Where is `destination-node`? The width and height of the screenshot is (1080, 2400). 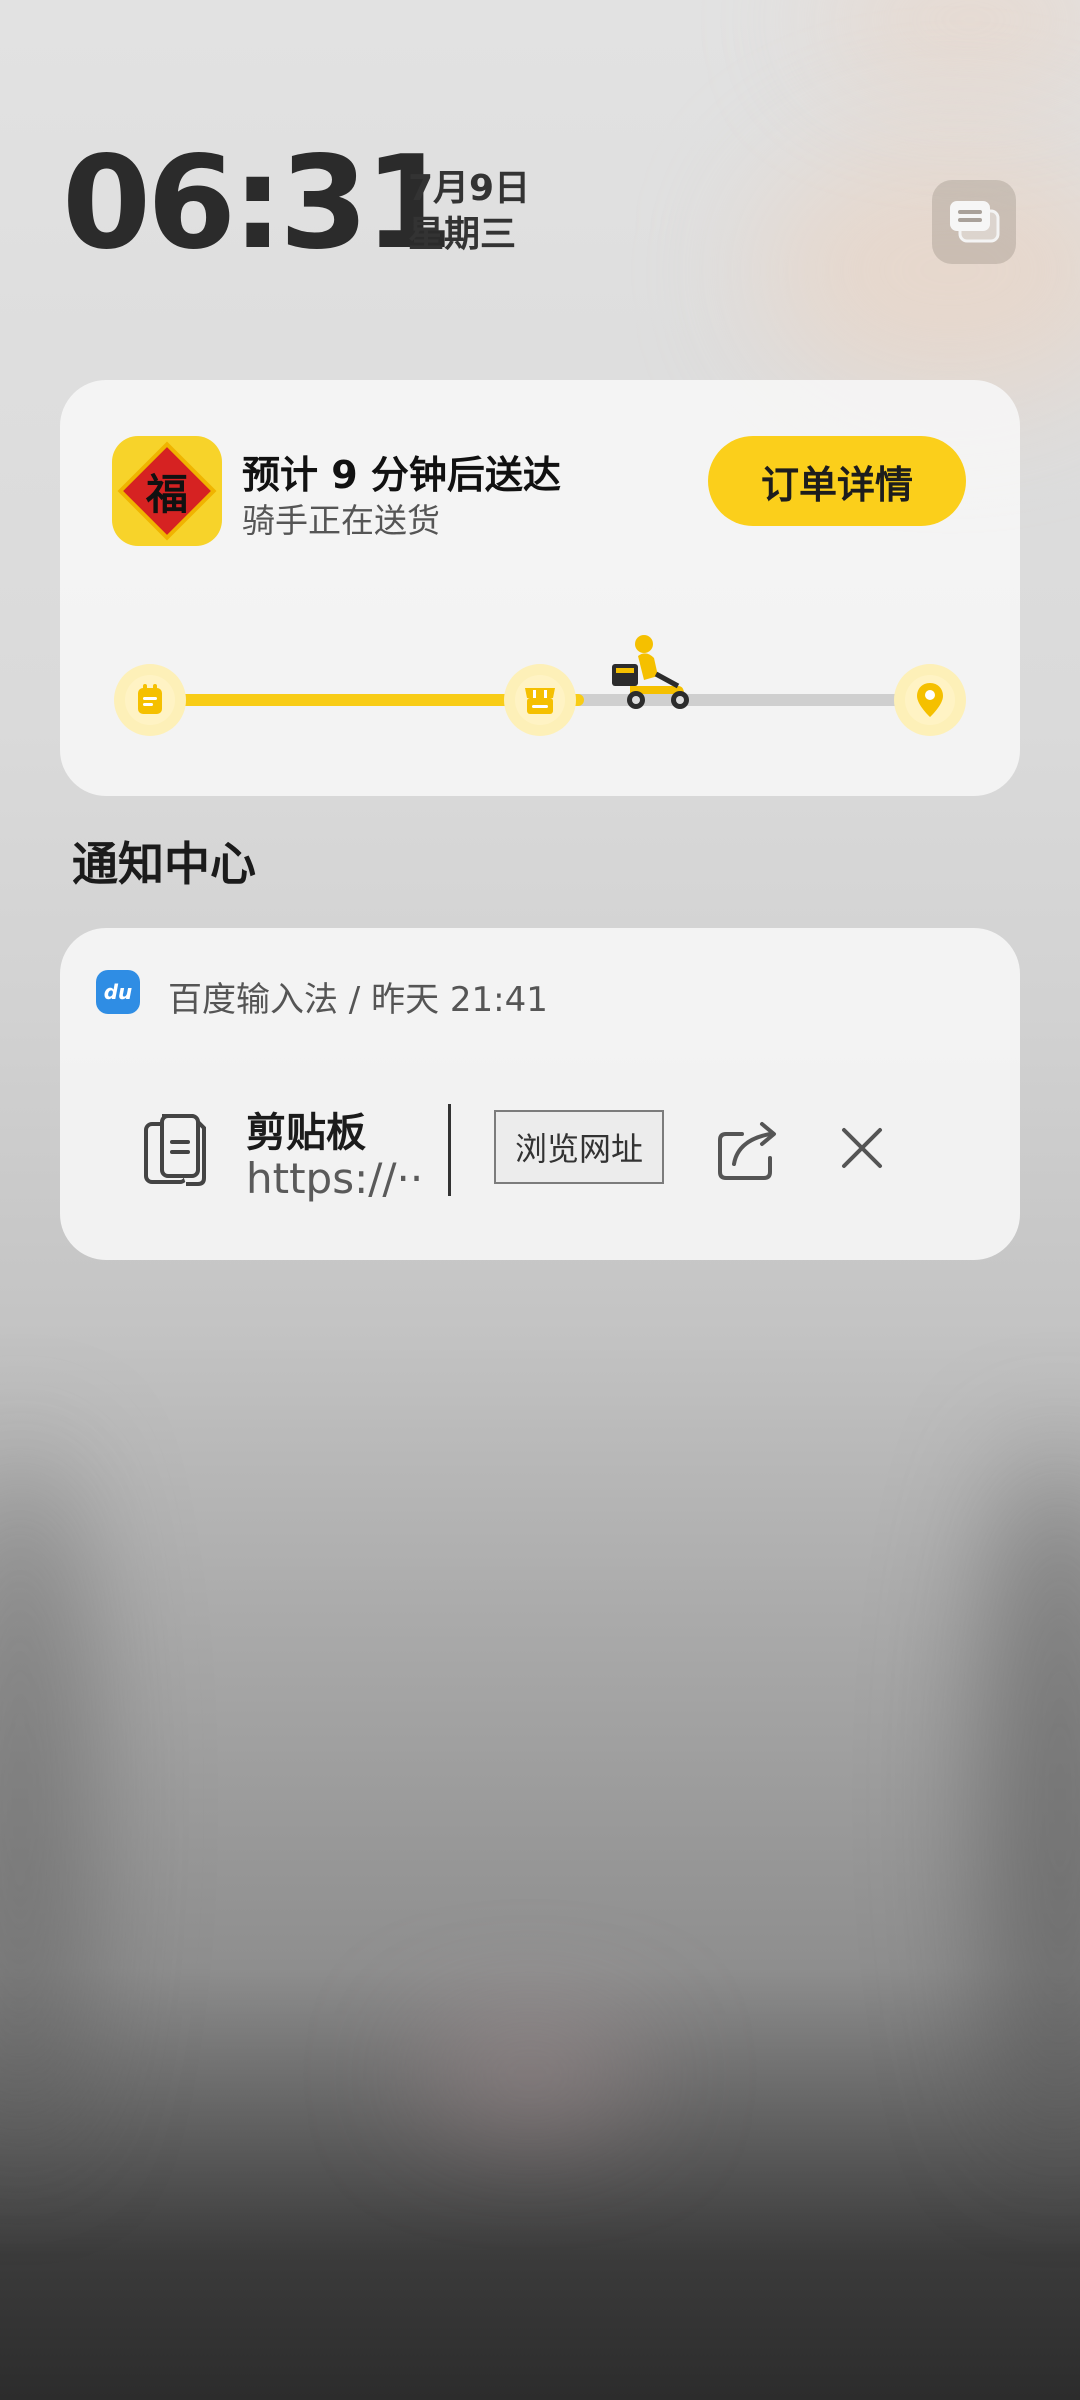
destination-node is located at coordinates (930, 700).